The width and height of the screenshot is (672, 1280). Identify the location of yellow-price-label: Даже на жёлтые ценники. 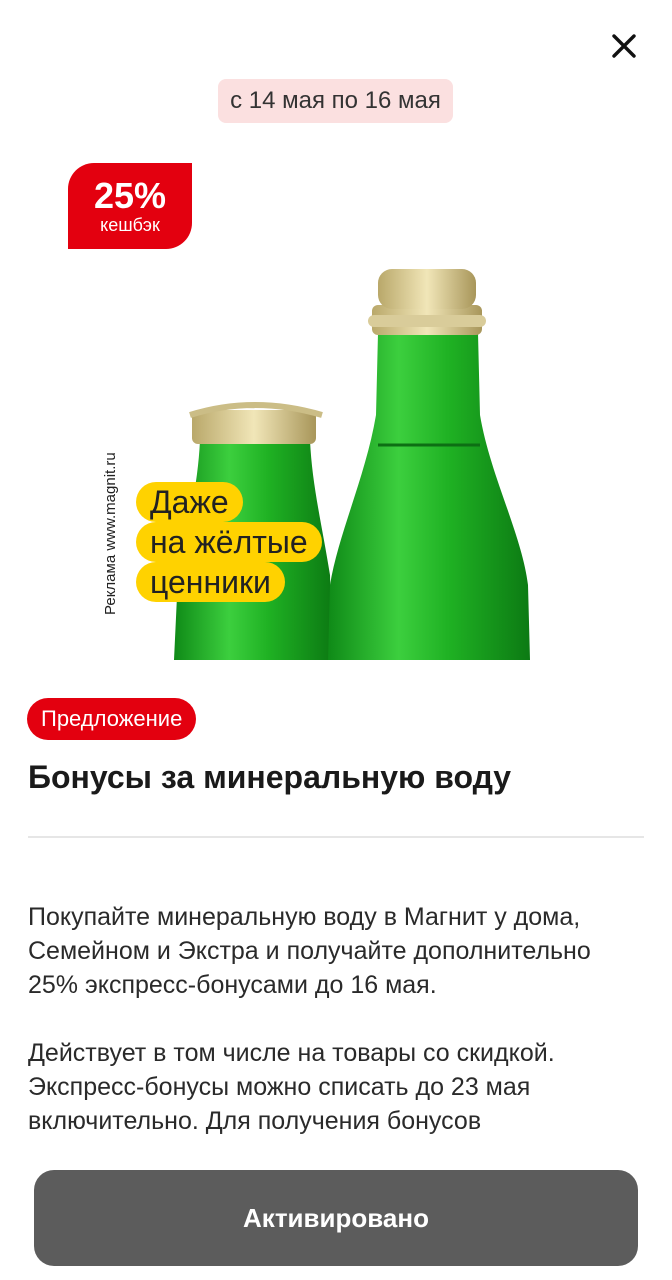
(229, 542).